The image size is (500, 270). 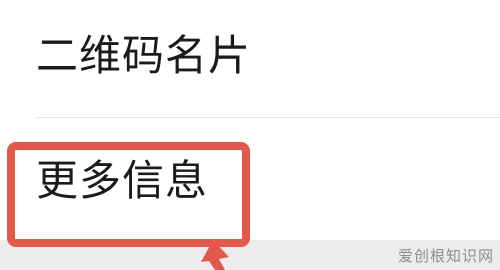 What do you see at coordinates (445, 256) in the screenshot?
I see `watermark-text: 爱创根知识网` at bounding box center [445, 256].